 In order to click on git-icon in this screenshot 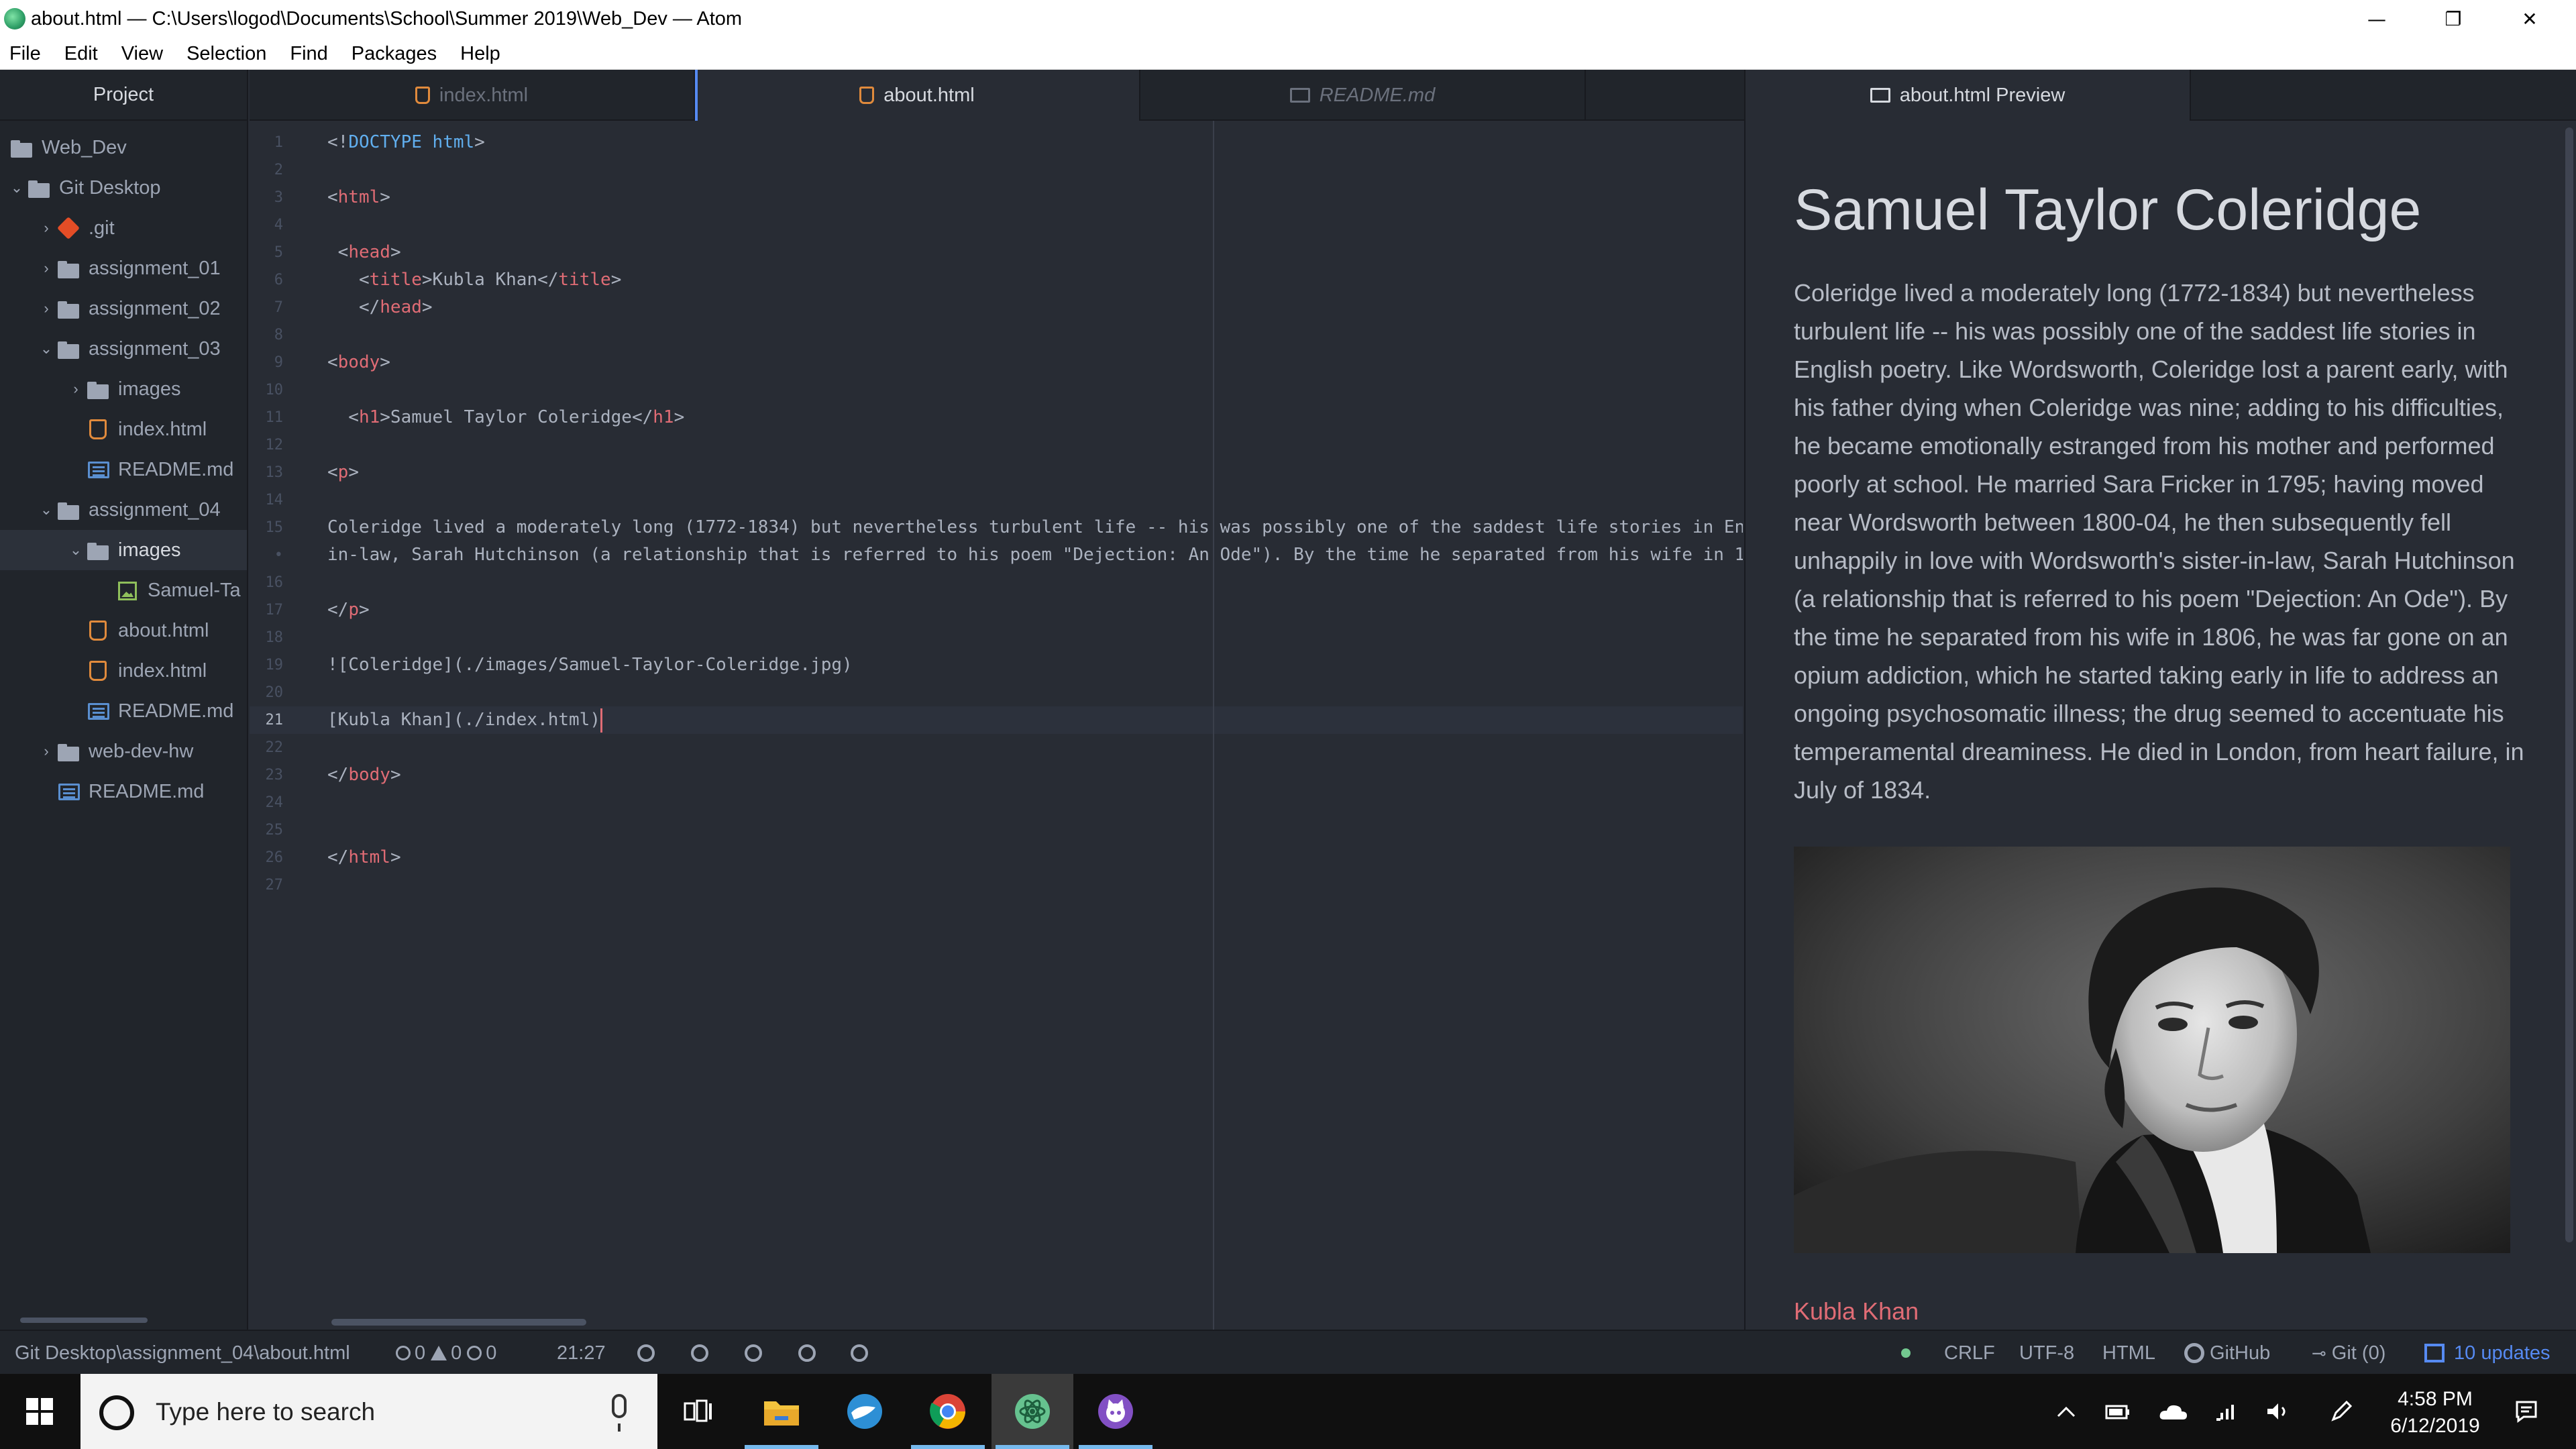, I will do `click(68, 228)`.